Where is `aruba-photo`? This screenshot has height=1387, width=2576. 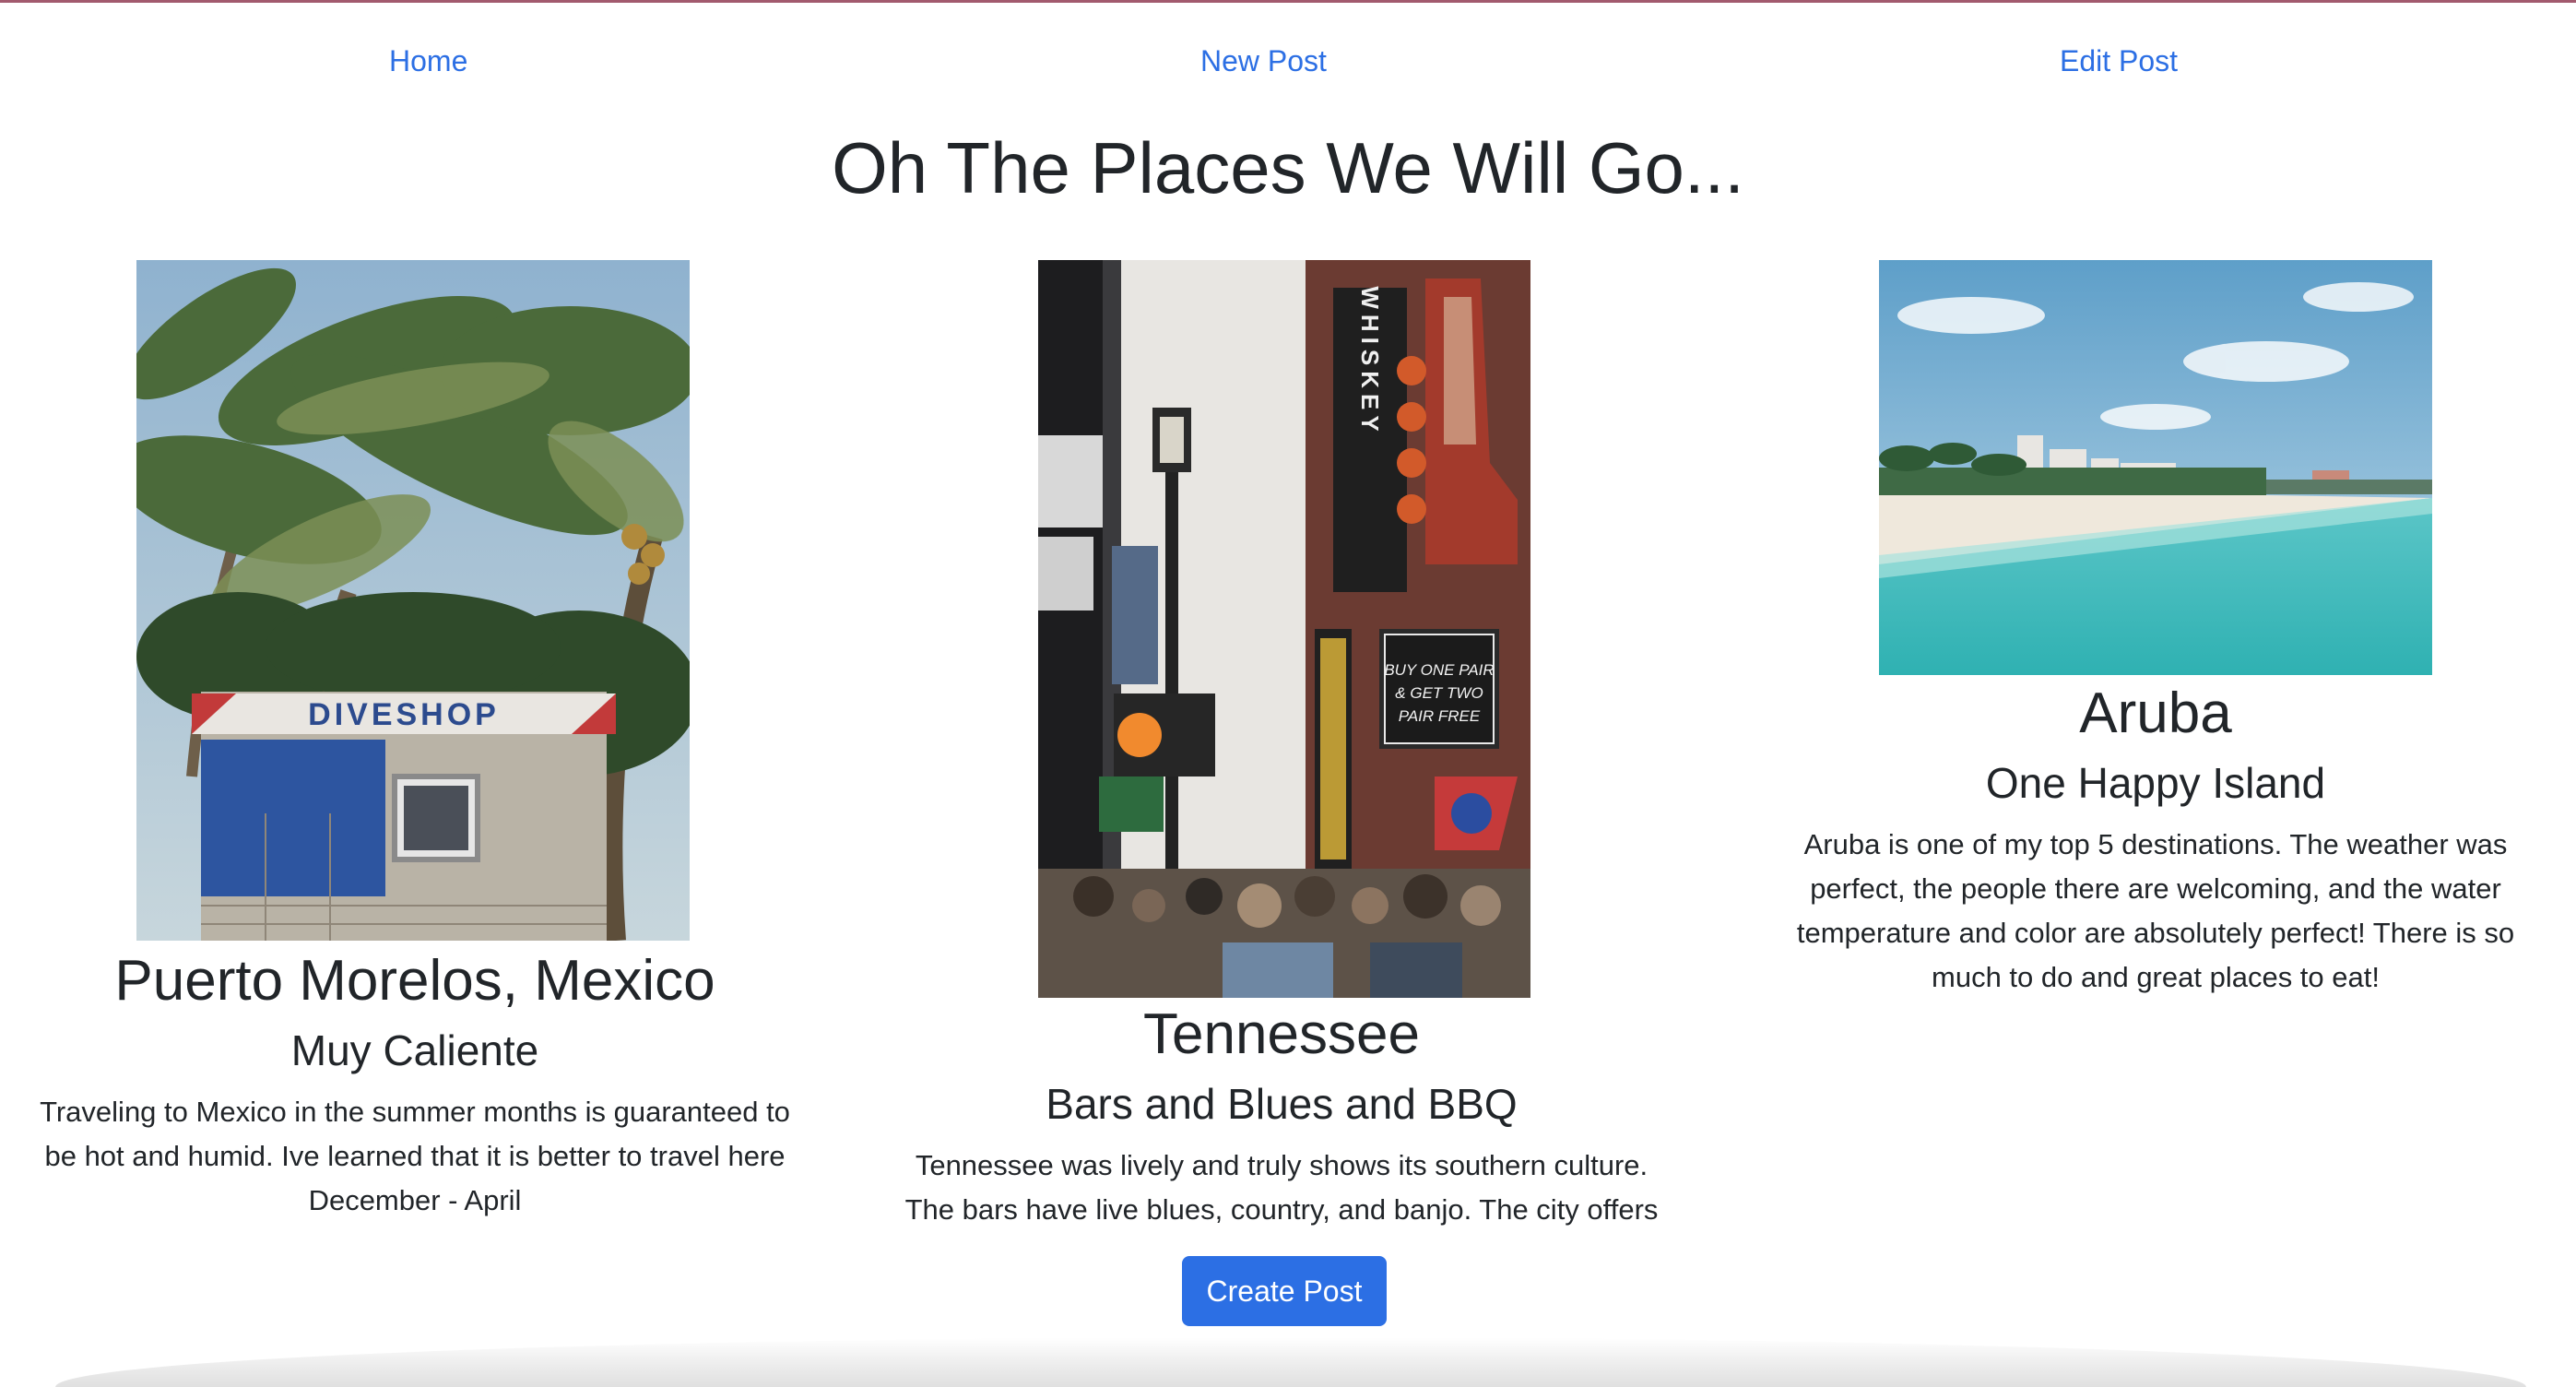
aruba-photo is located at coordinates (2155, 467).